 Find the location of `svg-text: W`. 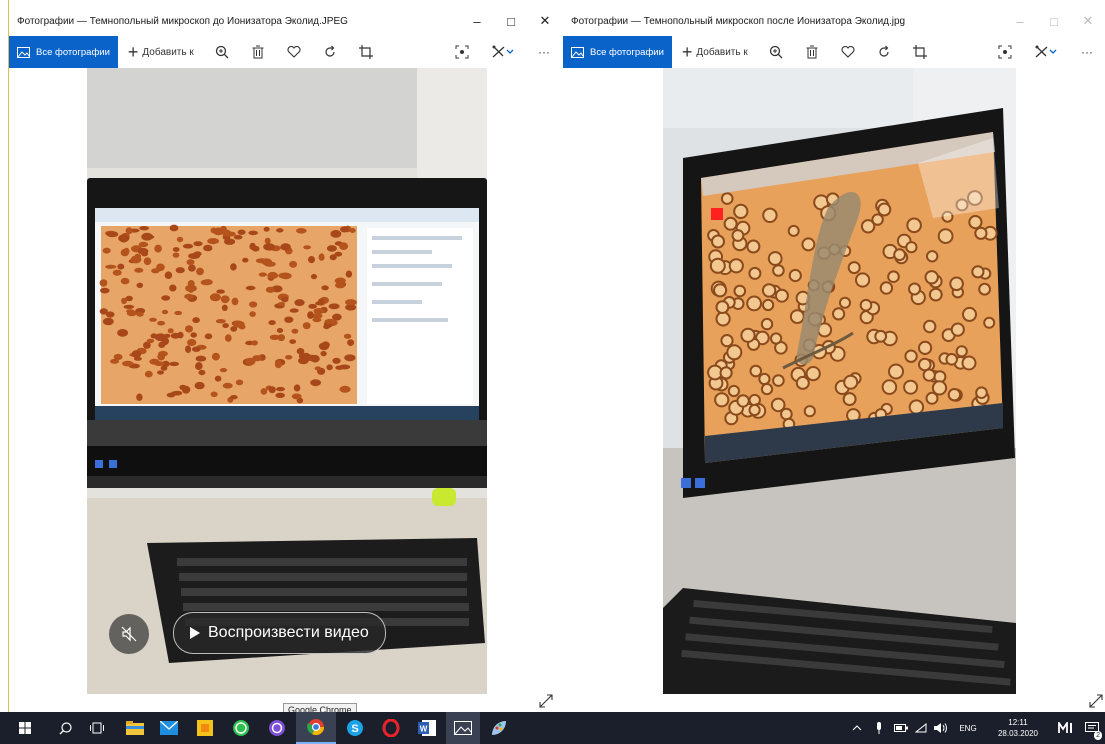

svg-text: W is located at coordinates (424, 729).